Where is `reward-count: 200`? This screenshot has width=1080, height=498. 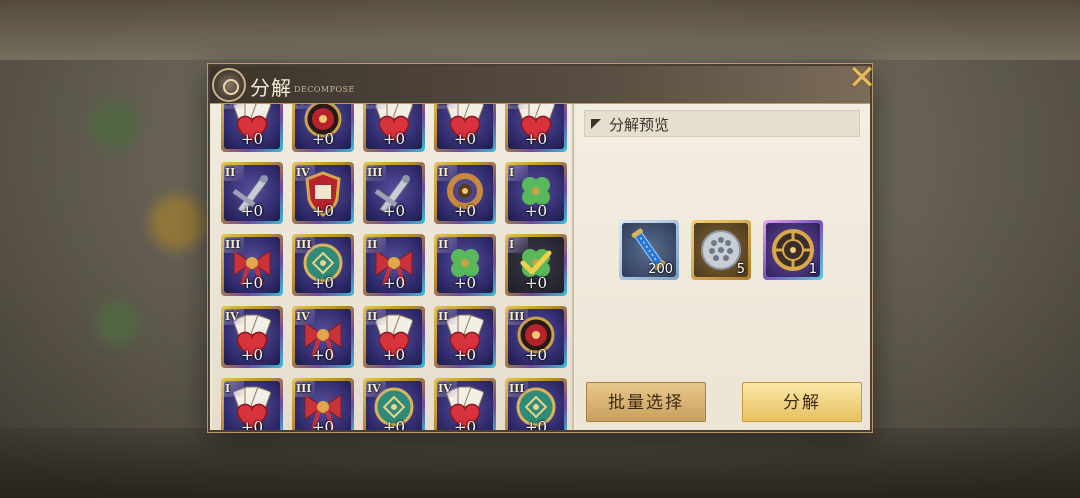
reward-count: 200 is located at coordinates (660, 269).